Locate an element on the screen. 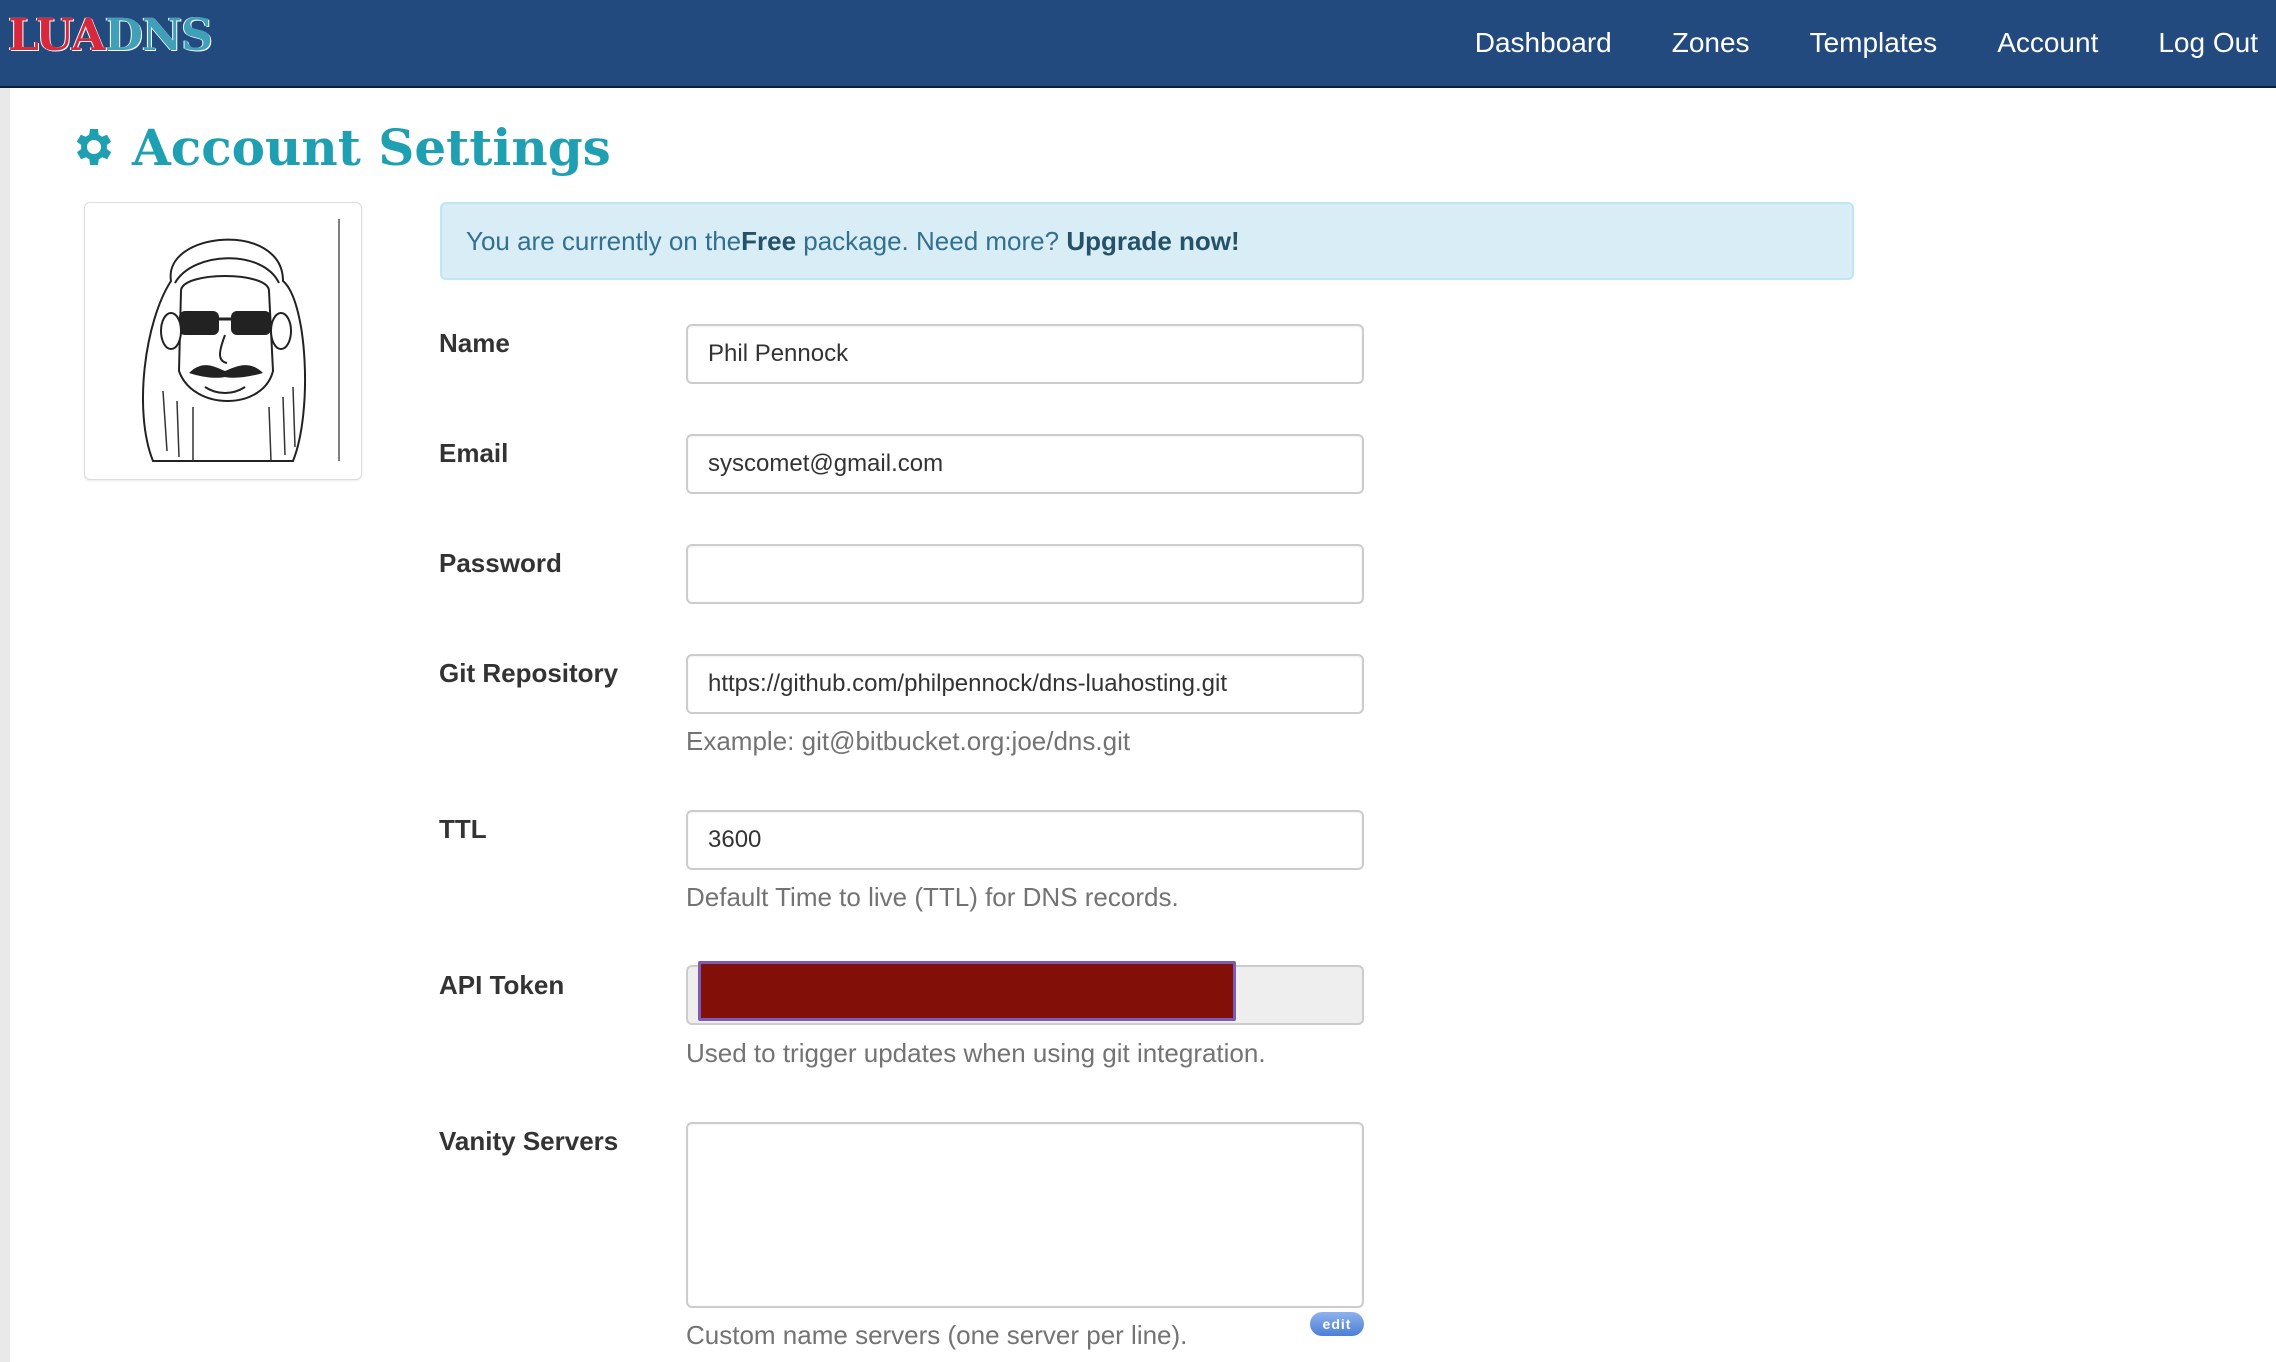  git-repository-help: Example: git@bitbucket.org:joe/dns.git is located at coordinates (908, 741).